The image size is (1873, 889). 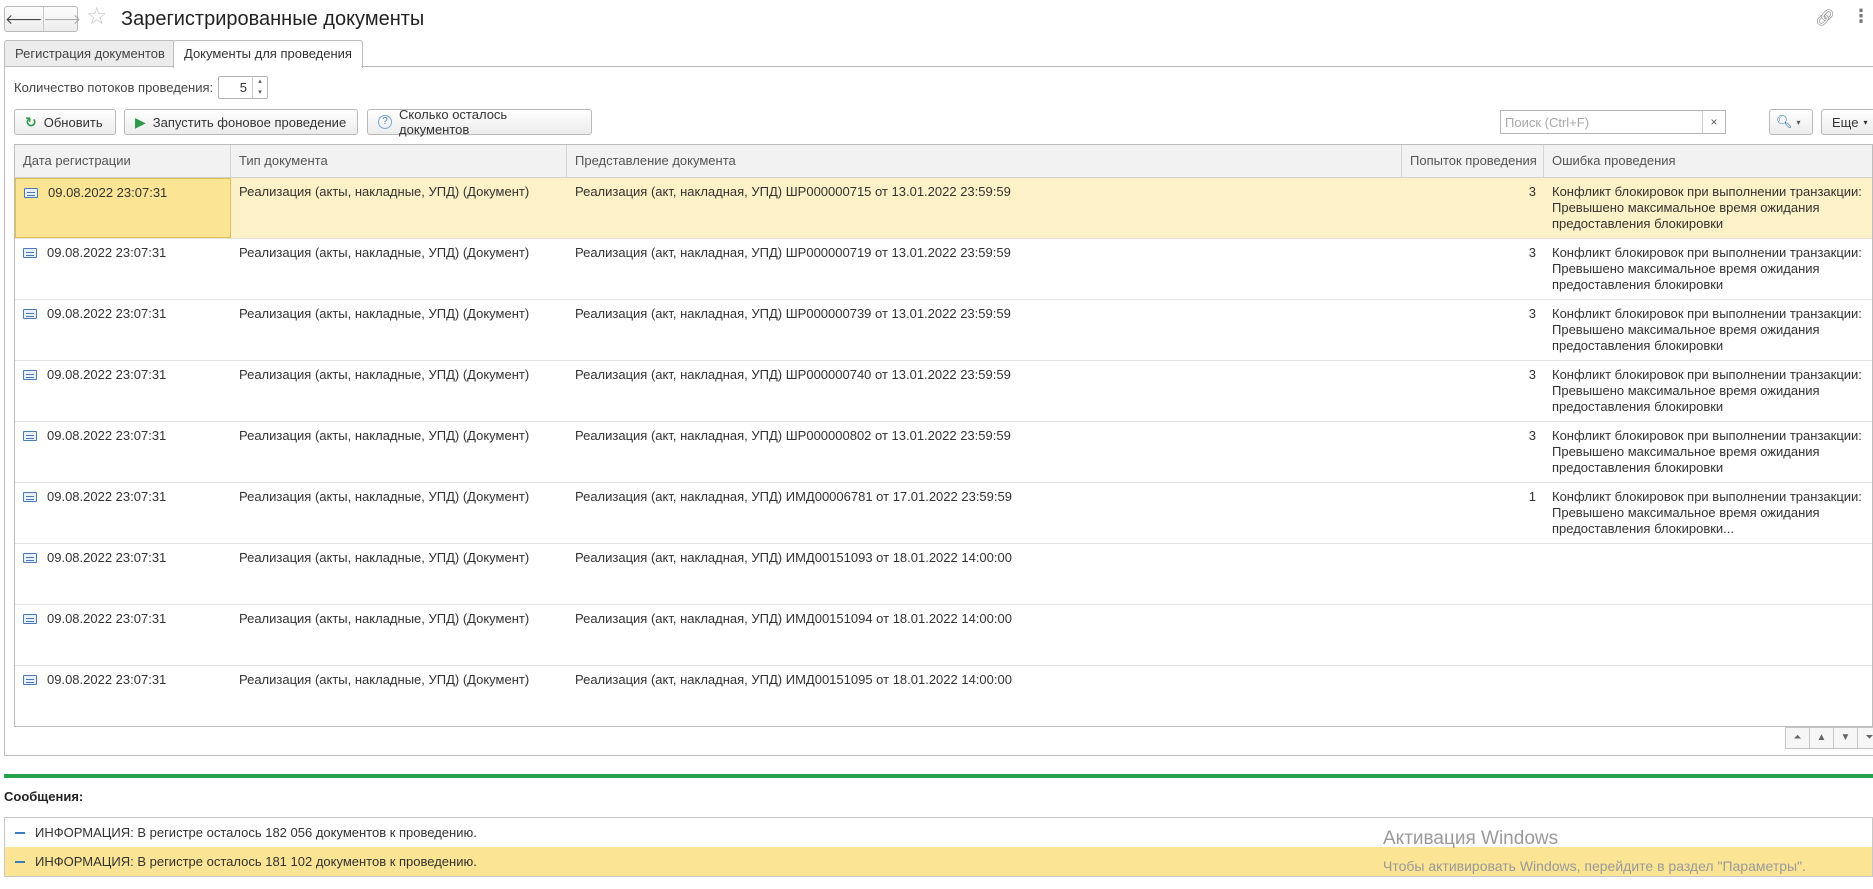 What do you see at coordinates (273, 19) in the screenshot?
I see `page-title: Зарегистрированные документы` at bounding box center [273, 19].